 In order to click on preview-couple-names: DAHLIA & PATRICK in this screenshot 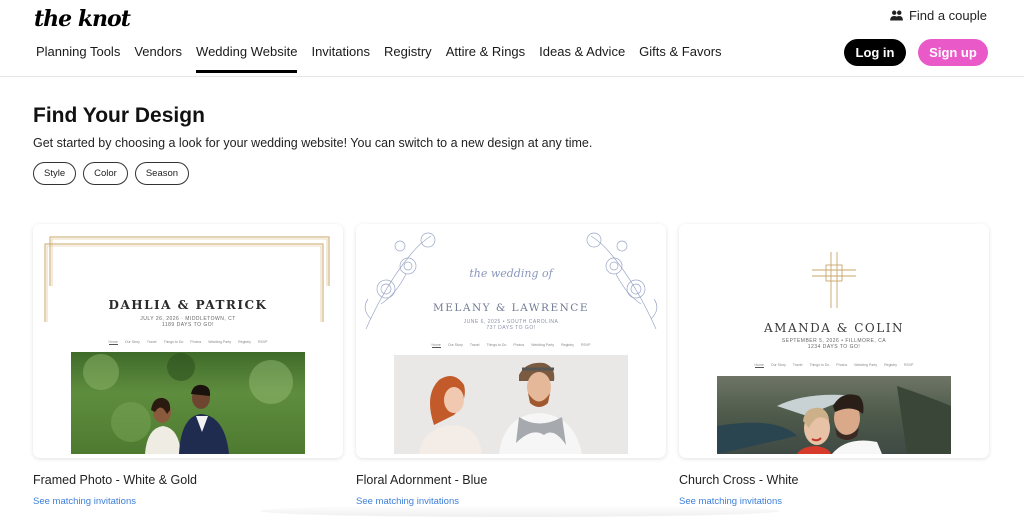, I will do `click(188, 305)`.